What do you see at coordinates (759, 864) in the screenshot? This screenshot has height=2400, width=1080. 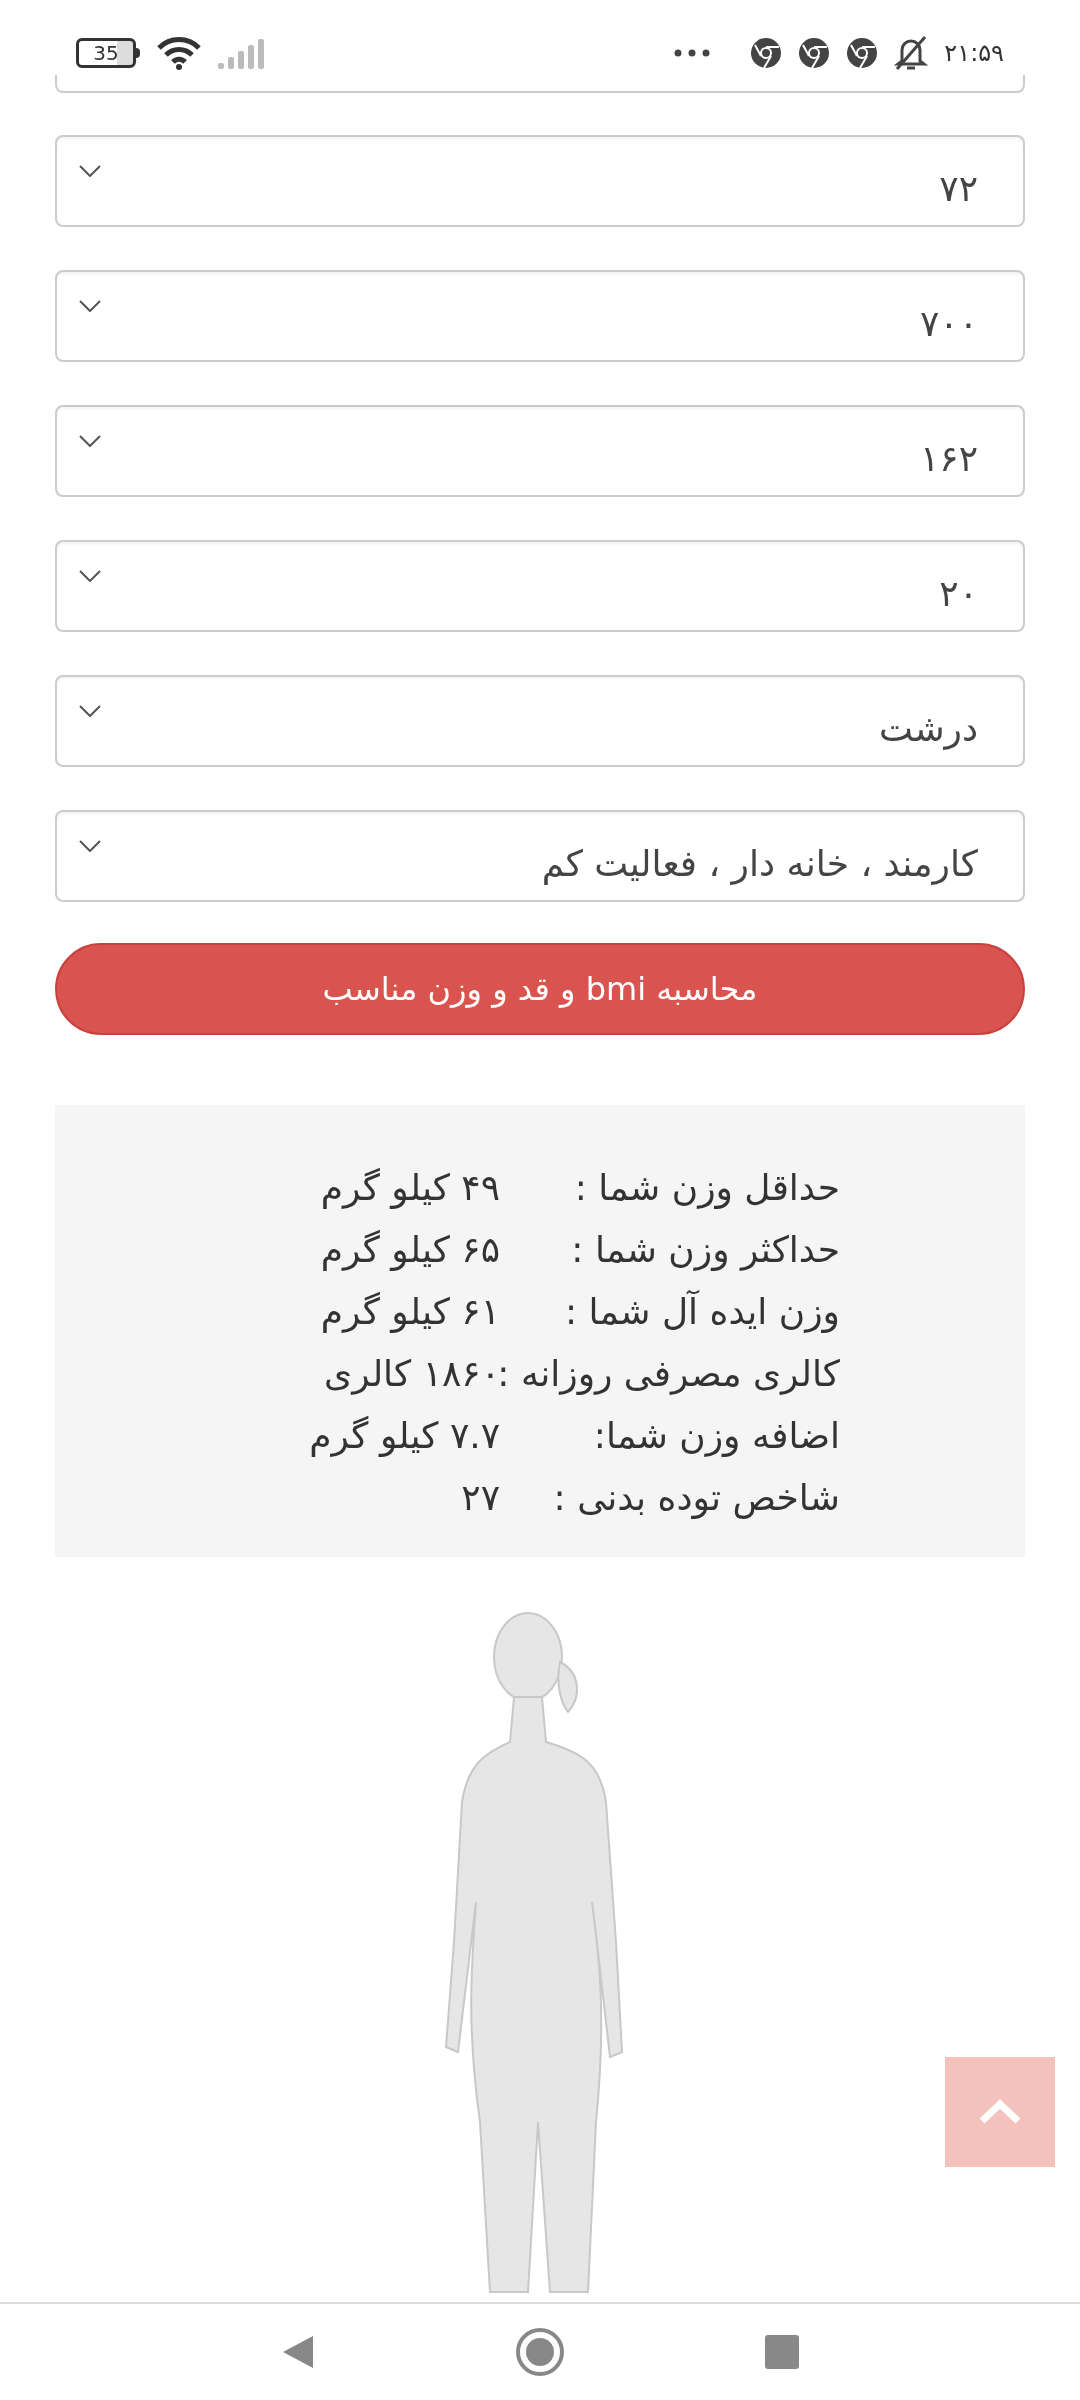 I see `dropdown-value: کارمند ، خانه دار ، فعالیت کم` at bounding box center [759, 864].